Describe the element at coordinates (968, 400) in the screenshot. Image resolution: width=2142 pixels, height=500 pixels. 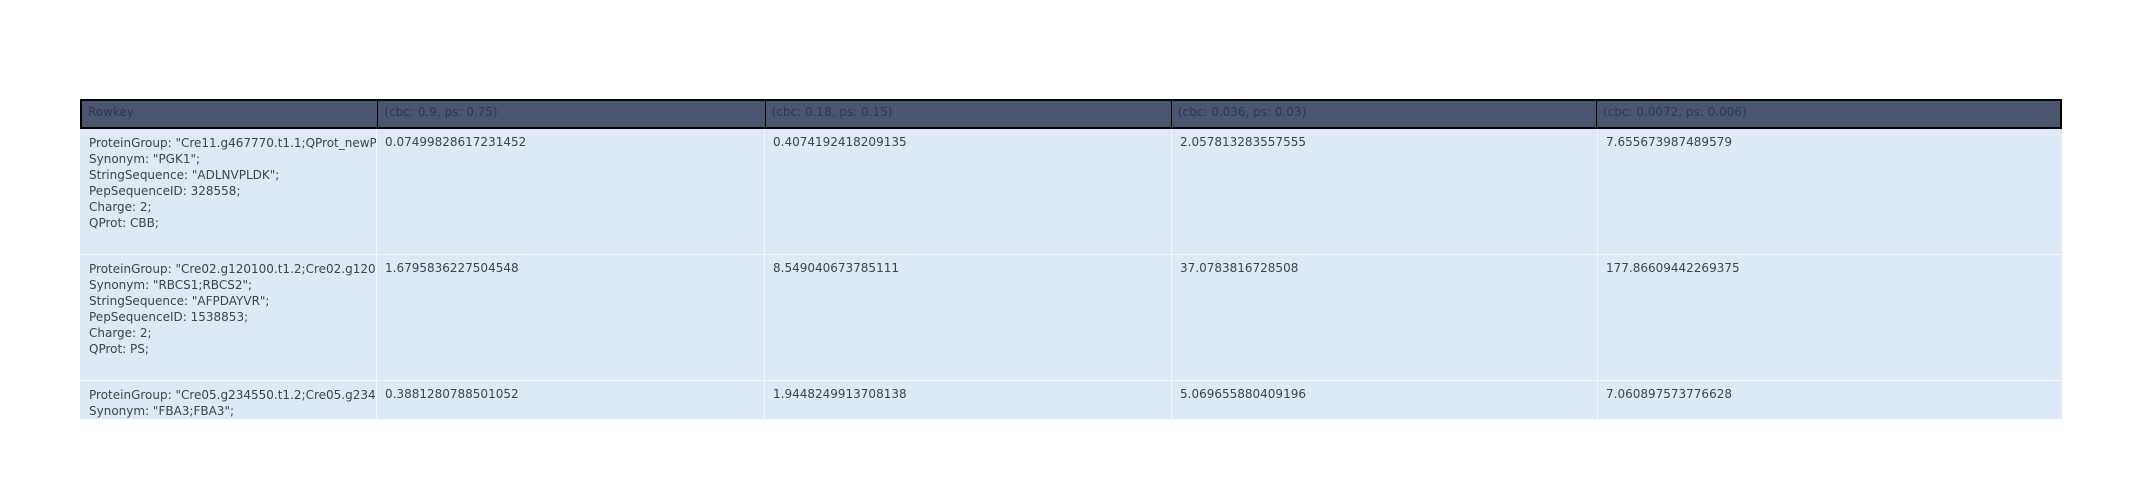
I see `value-cell: 1.9448249913708138` at that location.